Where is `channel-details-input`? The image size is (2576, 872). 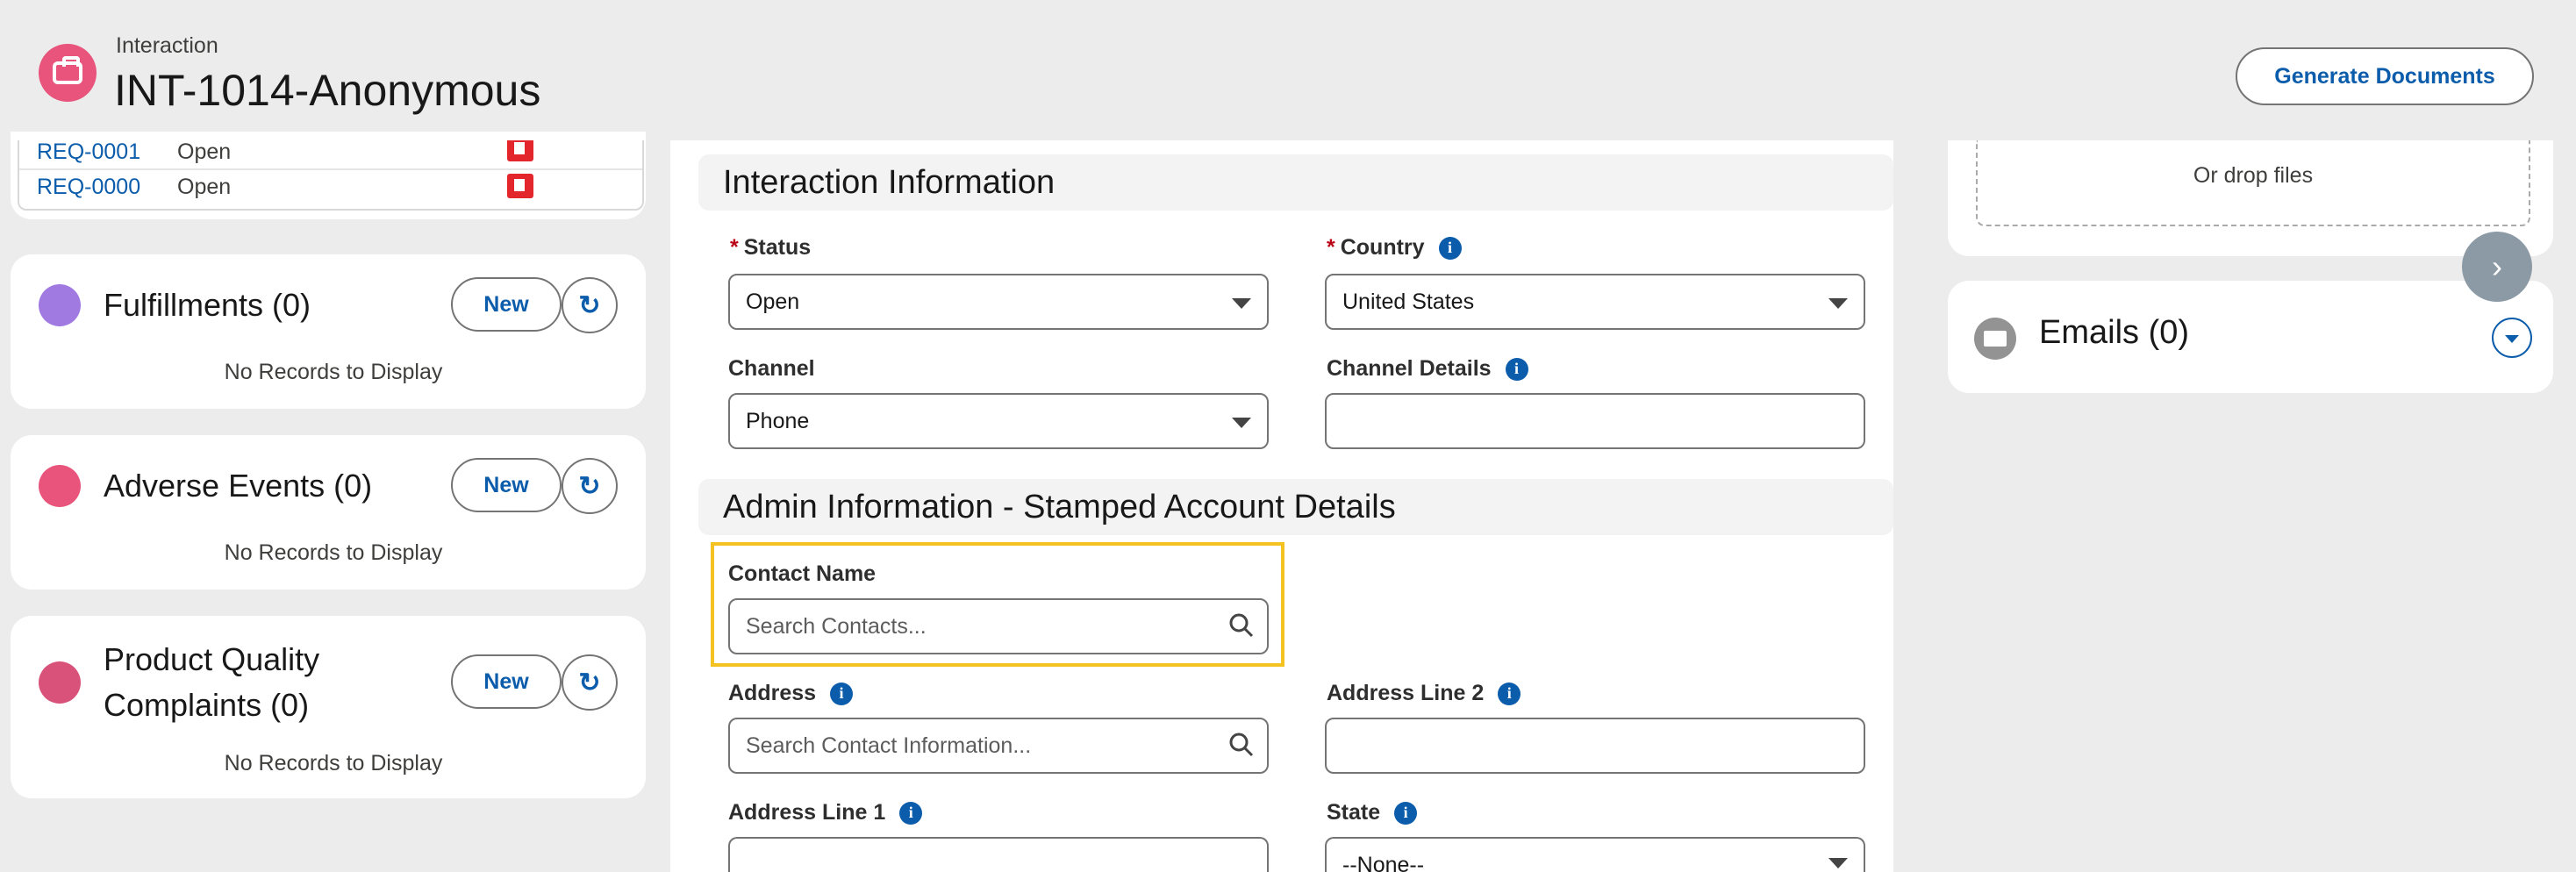
channel-details-input is located at coordinates (1595, 421).